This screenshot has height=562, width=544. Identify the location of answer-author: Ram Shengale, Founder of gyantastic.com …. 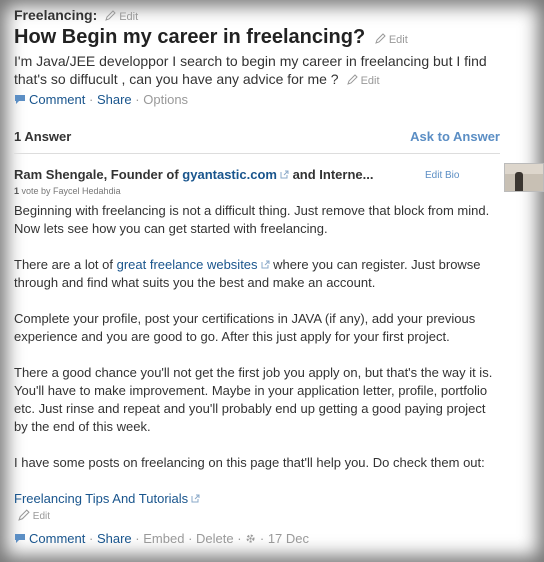
(193, 174).